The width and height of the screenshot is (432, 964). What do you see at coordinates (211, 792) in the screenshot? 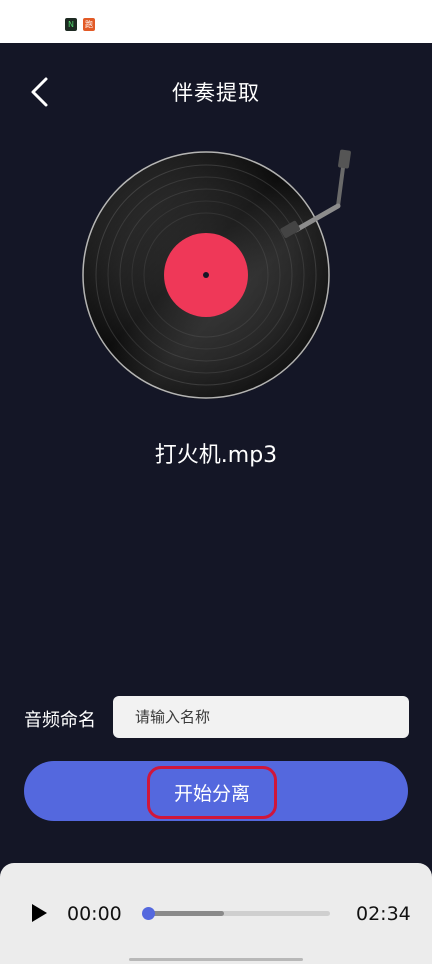
I see `start-separation-label: 开始分离` at bounding box center [211, 792].